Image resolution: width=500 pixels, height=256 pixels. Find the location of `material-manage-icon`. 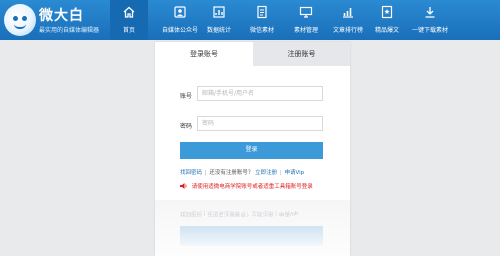

material-manage-icon is located at coordinates (306, 12).